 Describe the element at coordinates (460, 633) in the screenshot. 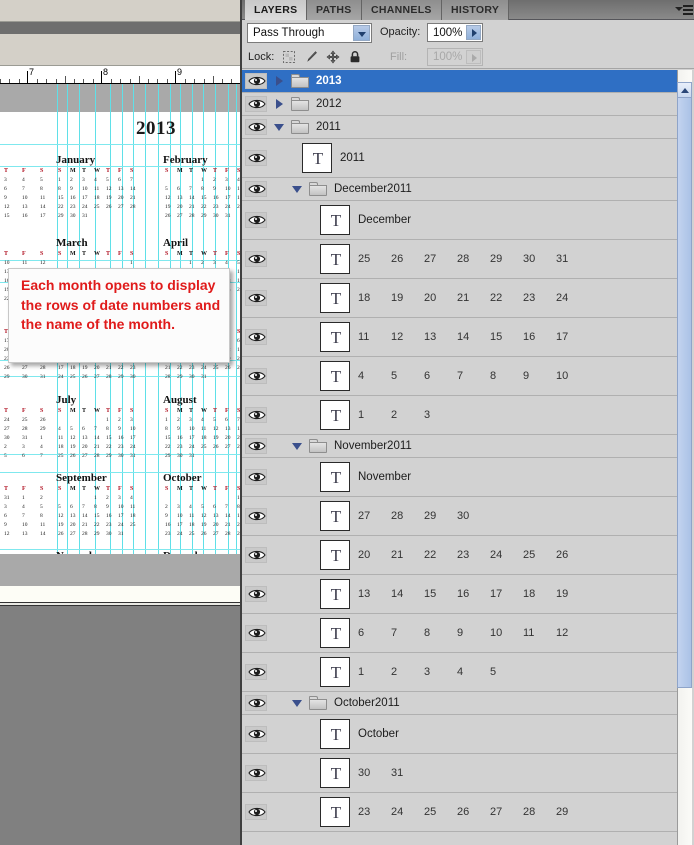

I see `layer-row: T 6 7 8 9 10 11 12` at that location.